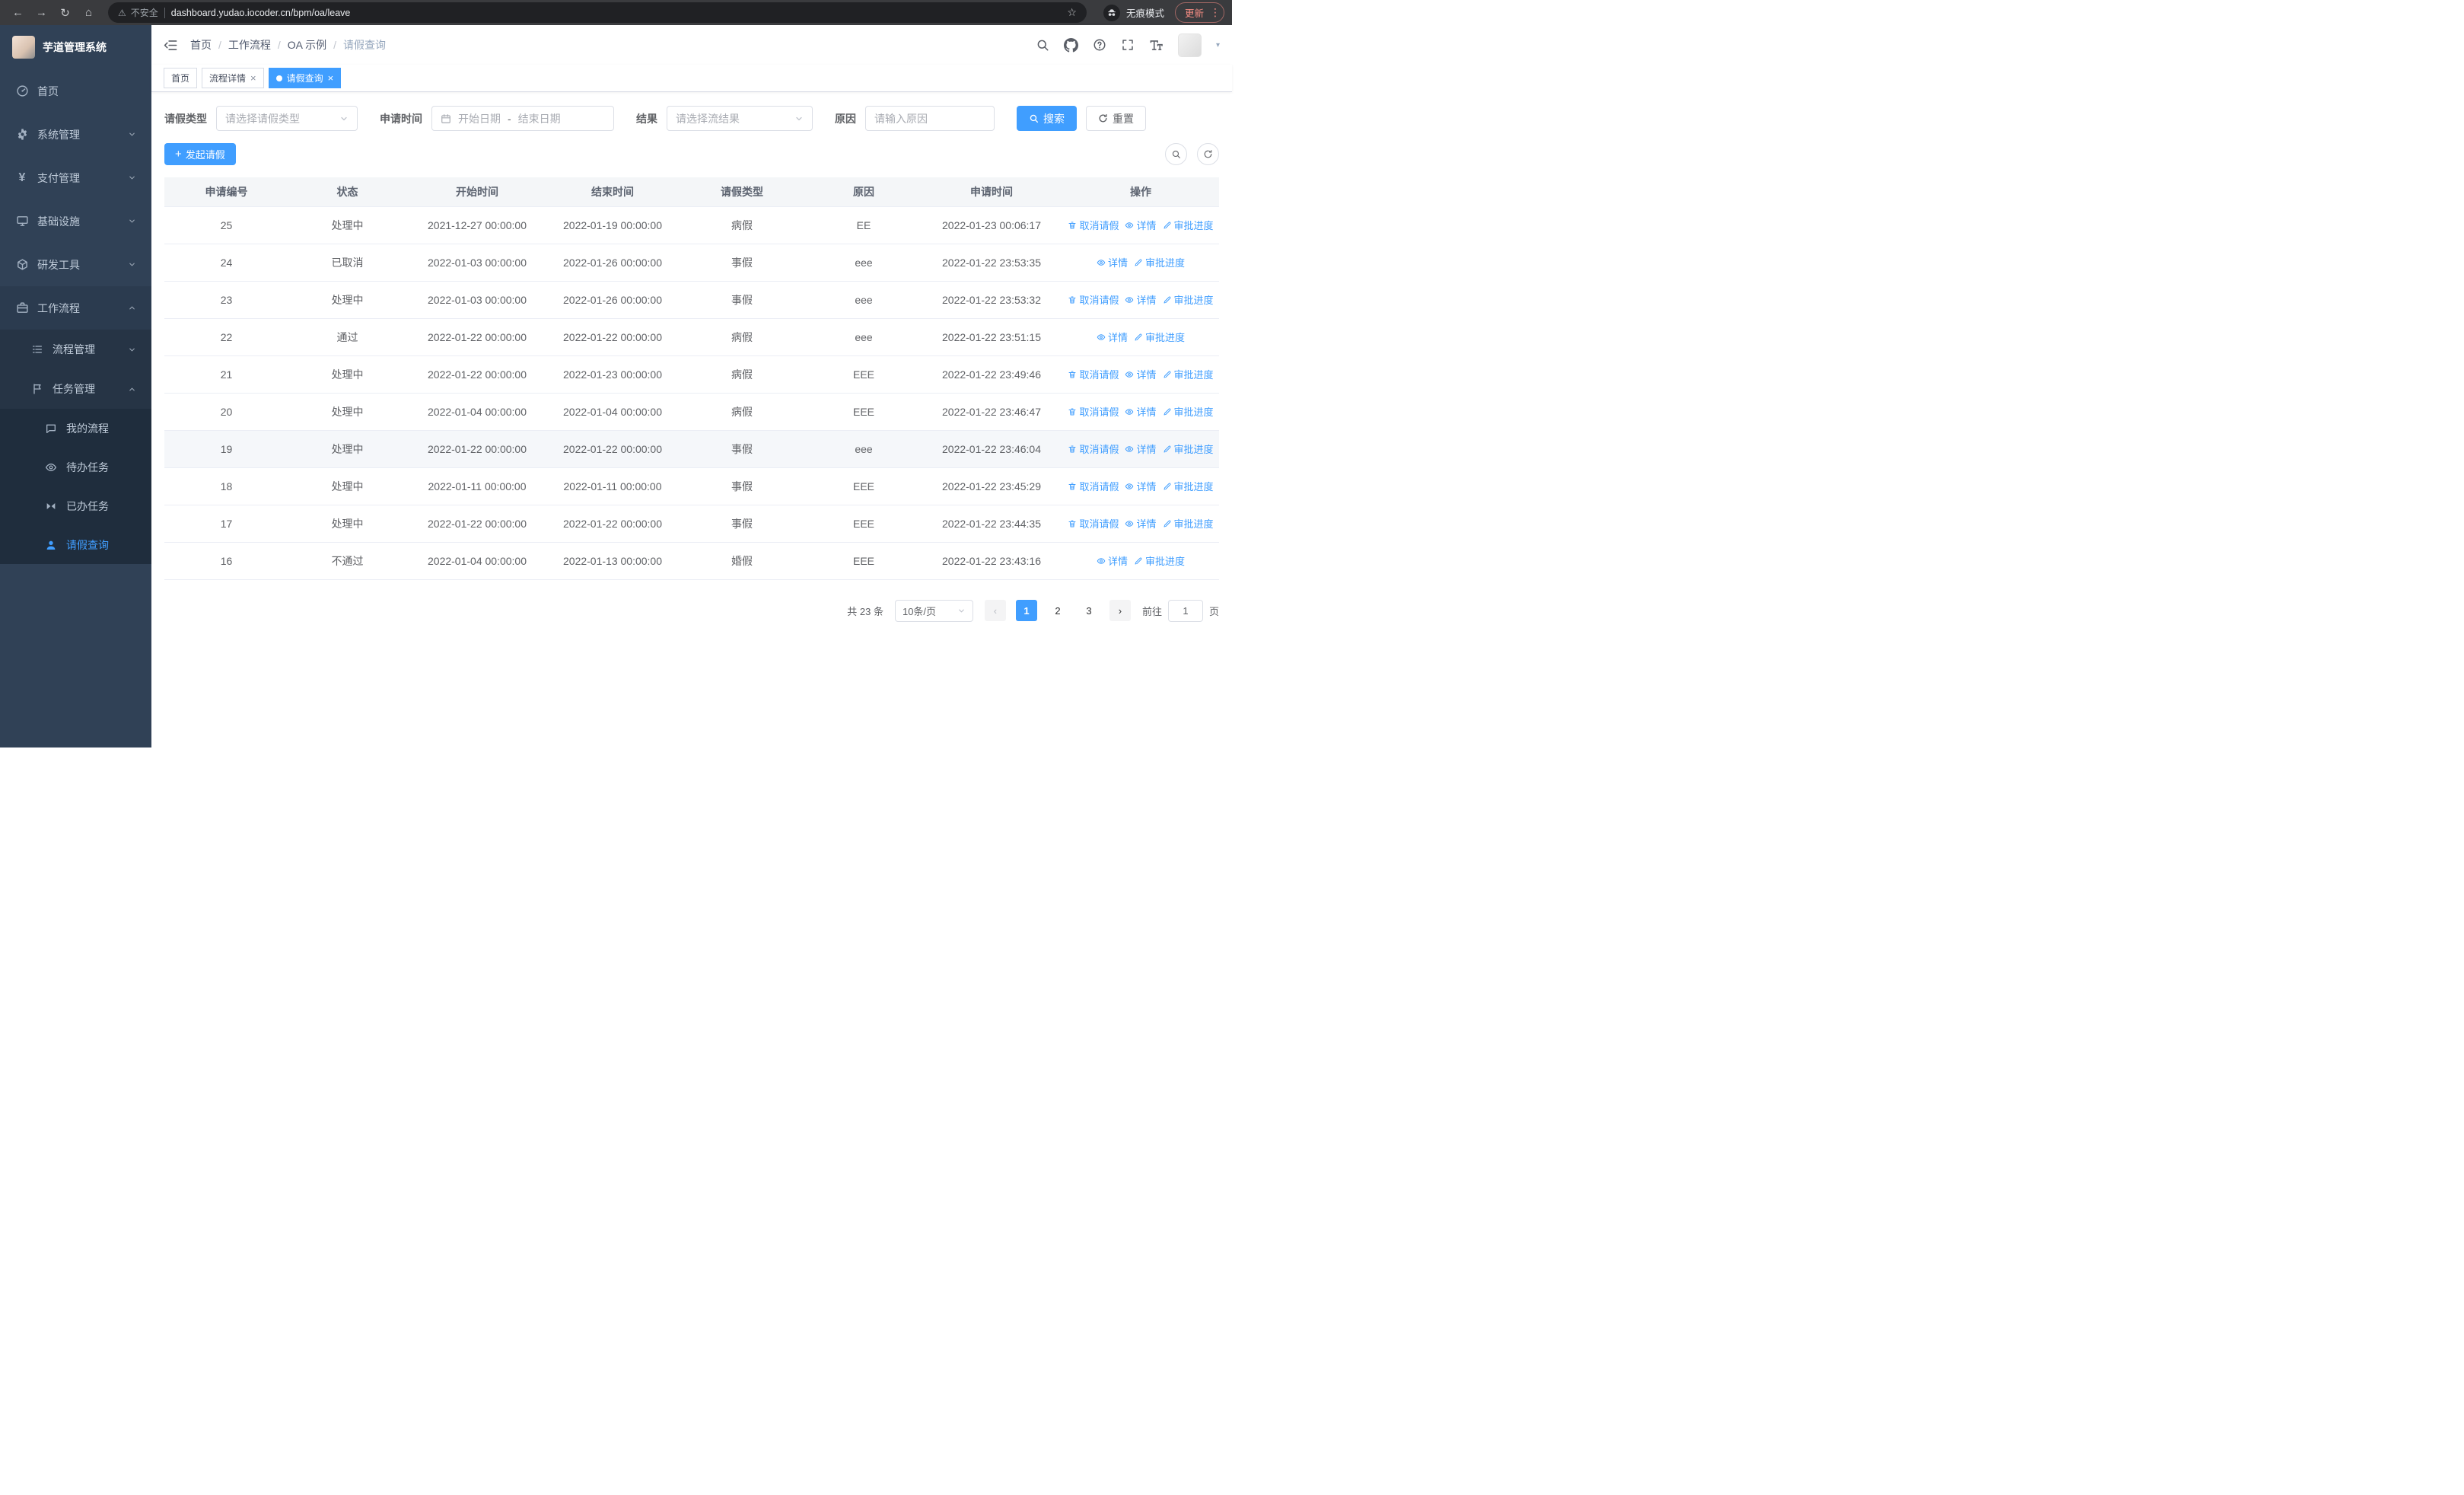  What do you see at coordinates (226, 192) in the screenshot?
I see `column-header: 申请编号` at bounding box center [226, 192].